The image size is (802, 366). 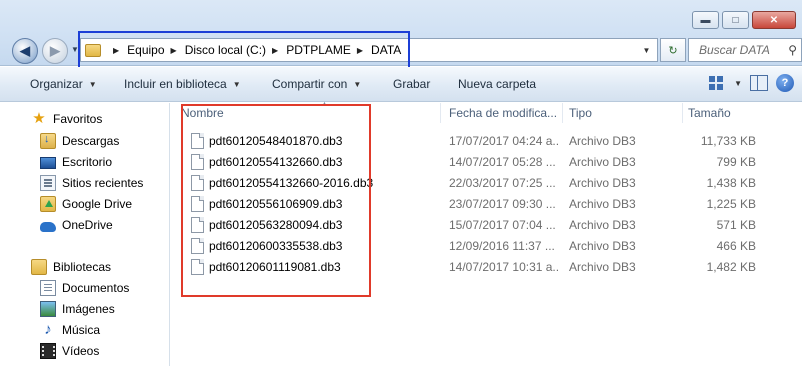 What do you see at coordinates (310, 84) in the screenshot?
I see `share-with-label: Compartir con` at bounding box center [310, 84].